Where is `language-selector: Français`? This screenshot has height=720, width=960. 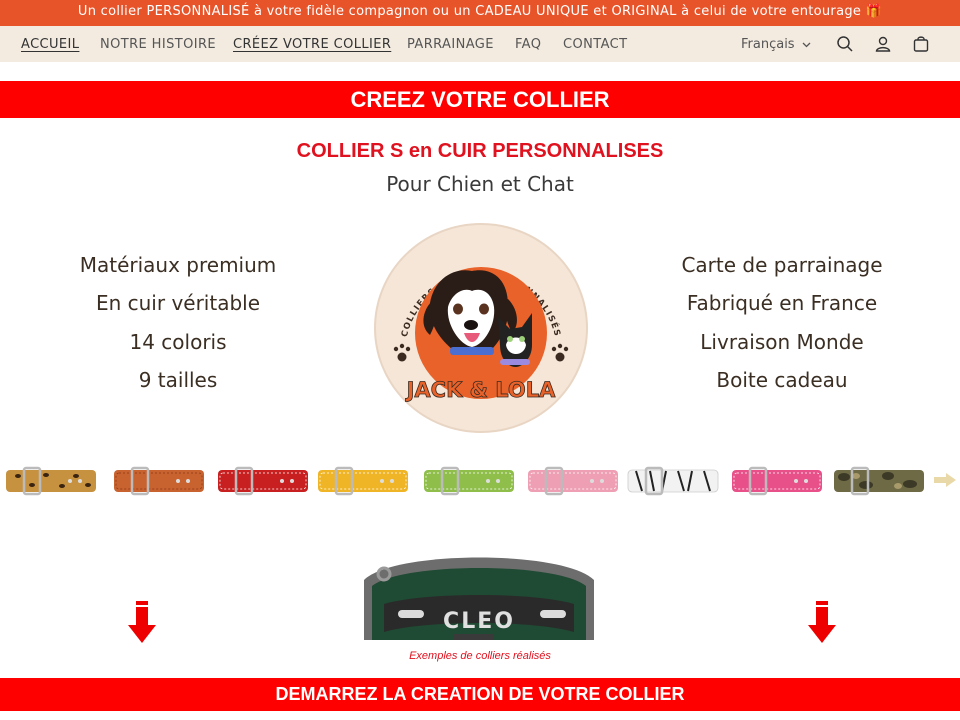
language-selector: Français is located at coordinates (776, 44).